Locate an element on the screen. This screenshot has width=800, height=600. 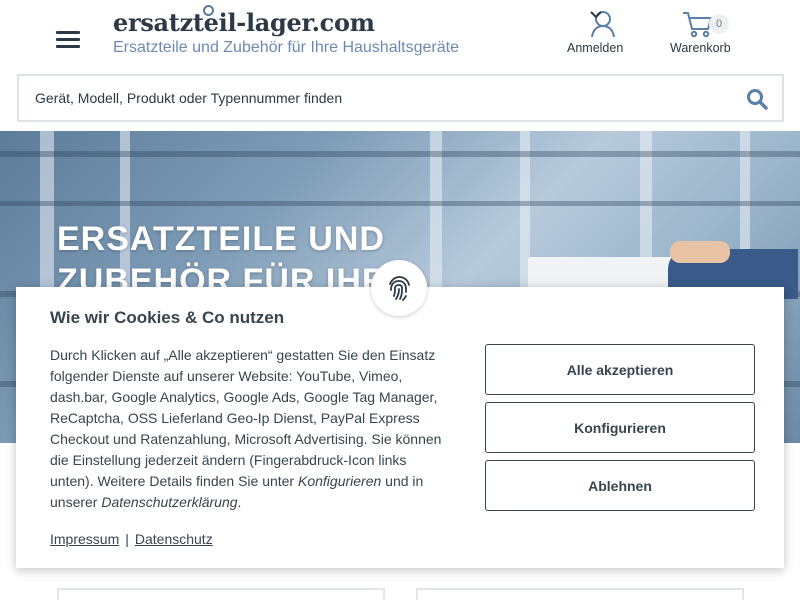
search-icon is located at coordinates (757, 99).